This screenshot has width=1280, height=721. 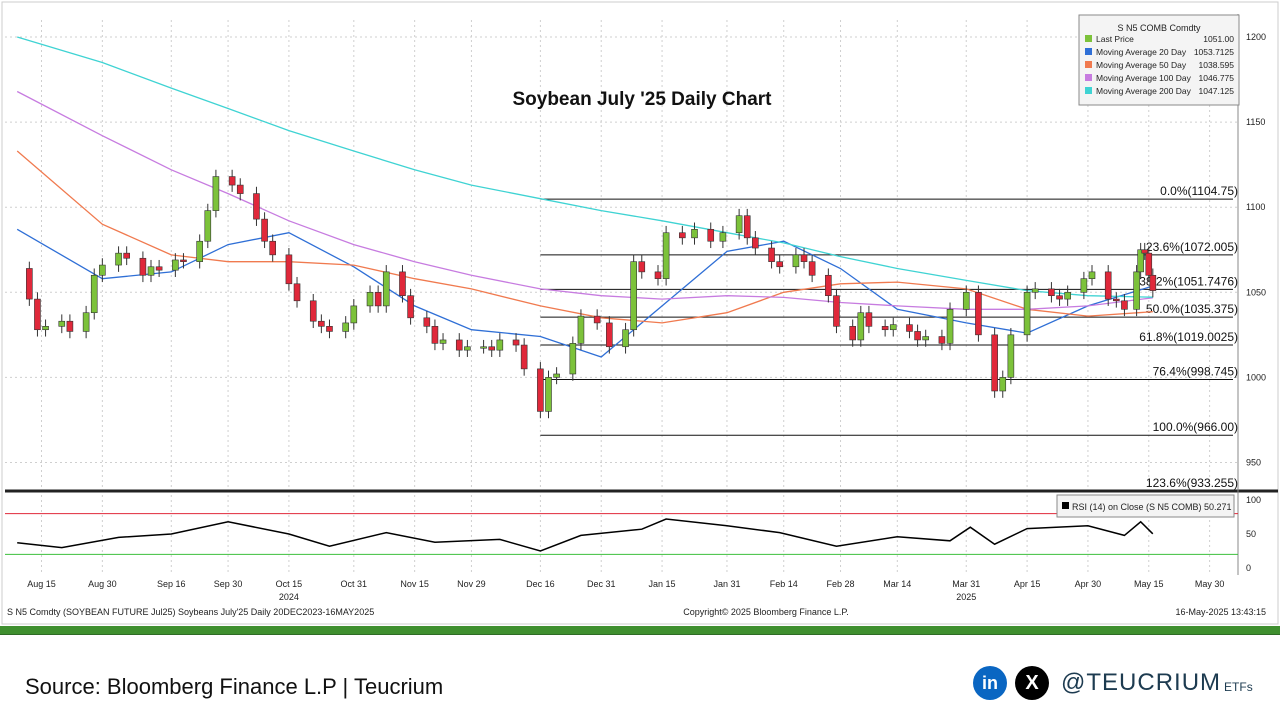 I want to click on legend-item-value: 1038.595, so click(x=1217, y=65).